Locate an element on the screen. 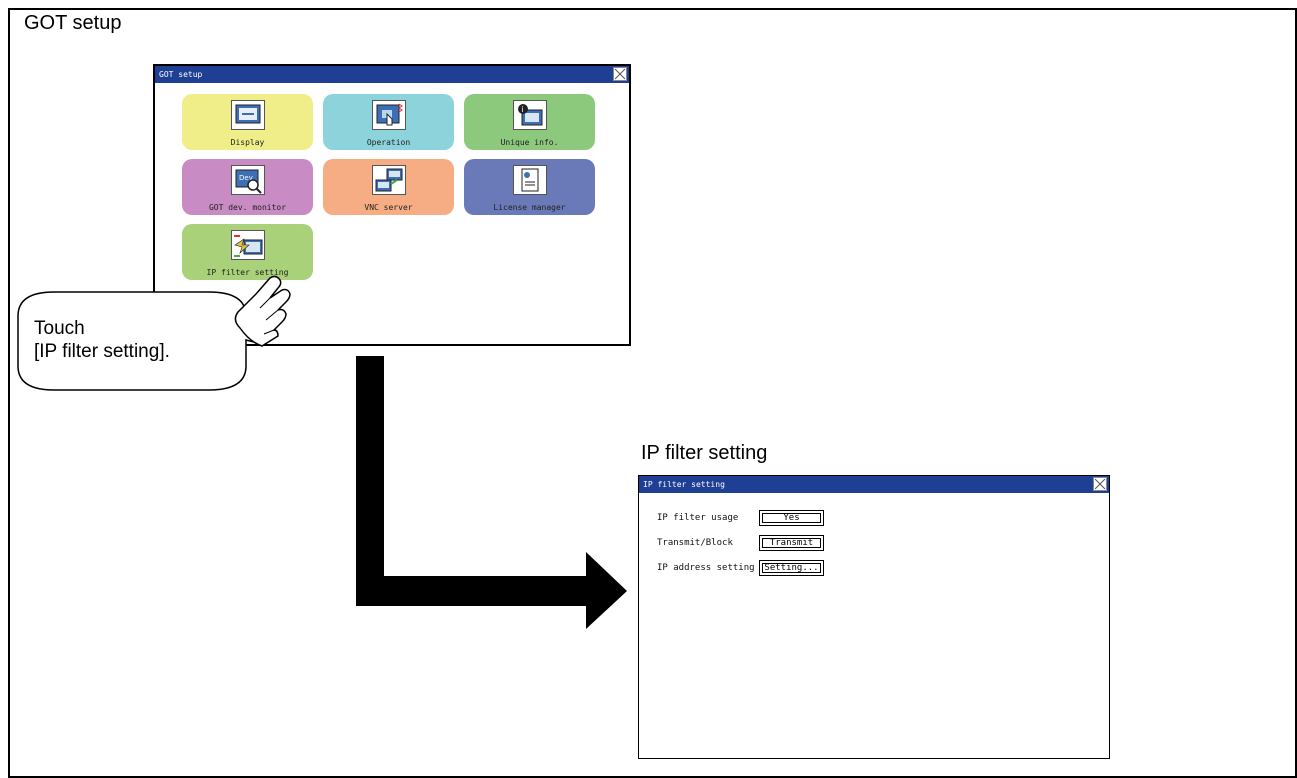  ip-filter-titlebar: IP filter setting is located at coordinates (874, 484).